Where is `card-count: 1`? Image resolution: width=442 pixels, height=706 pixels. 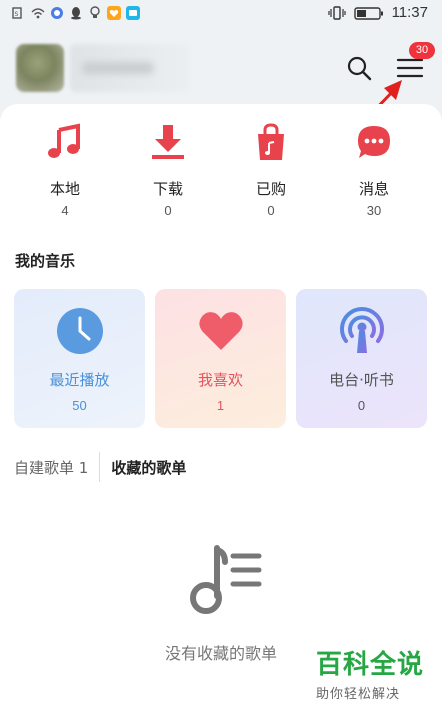 card-count: 1 is located at coordinates (220, 405).